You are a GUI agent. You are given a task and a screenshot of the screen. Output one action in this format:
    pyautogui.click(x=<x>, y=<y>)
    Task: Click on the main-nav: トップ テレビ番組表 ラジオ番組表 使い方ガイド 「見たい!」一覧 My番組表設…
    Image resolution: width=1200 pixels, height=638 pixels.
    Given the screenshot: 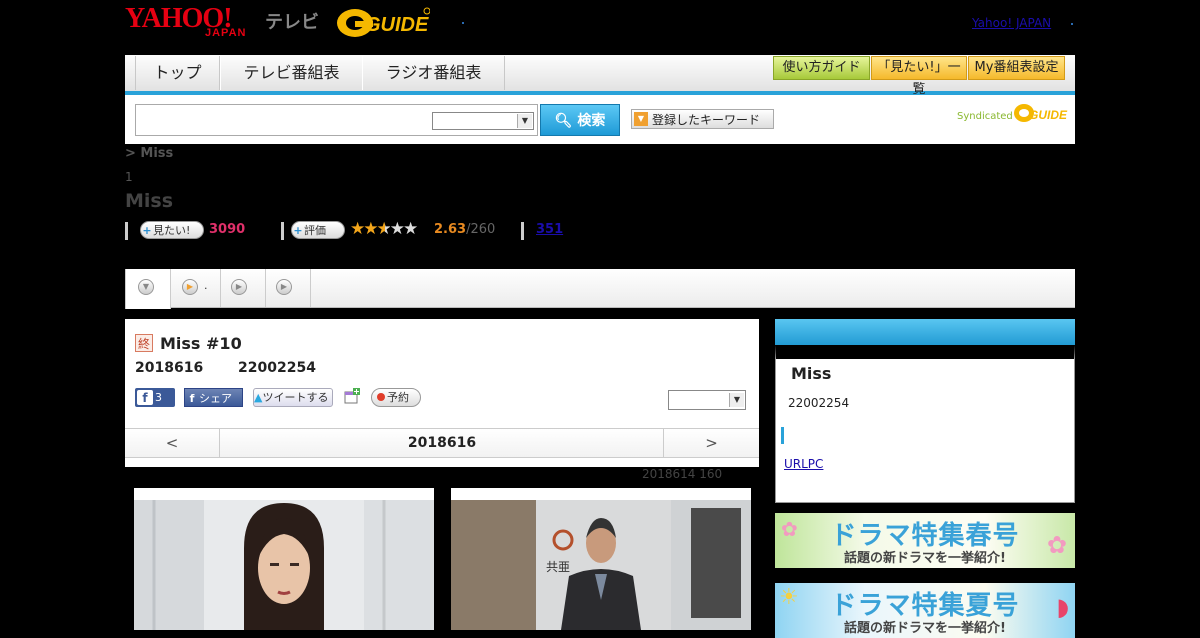 What is the action you would take?
    pyautogui.click(x=600, y=76)
    